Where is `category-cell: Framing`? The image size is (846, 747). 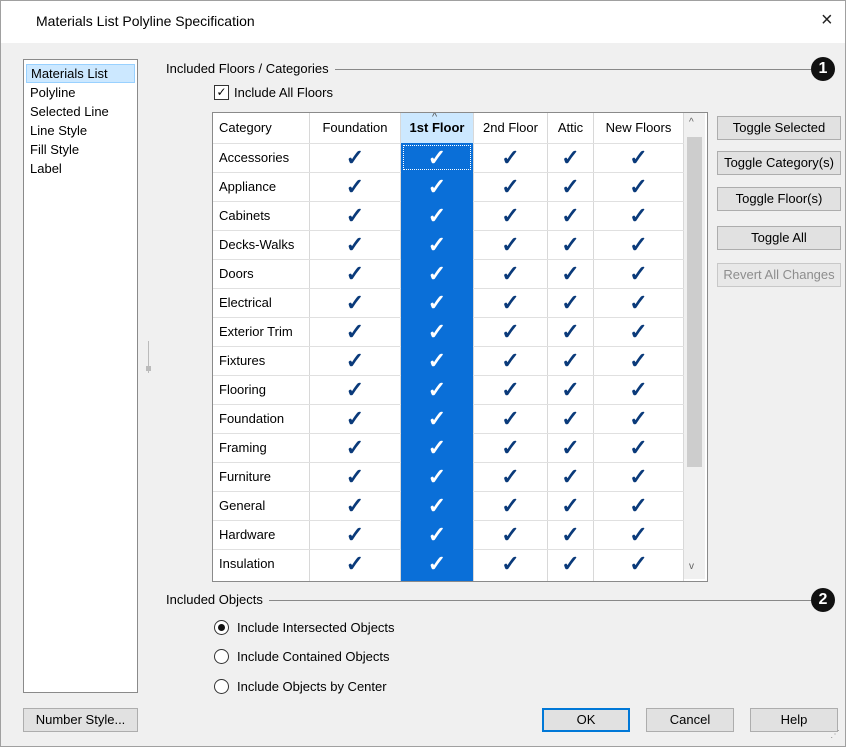
category-cell: Framing is located at coordinates (261, 447).